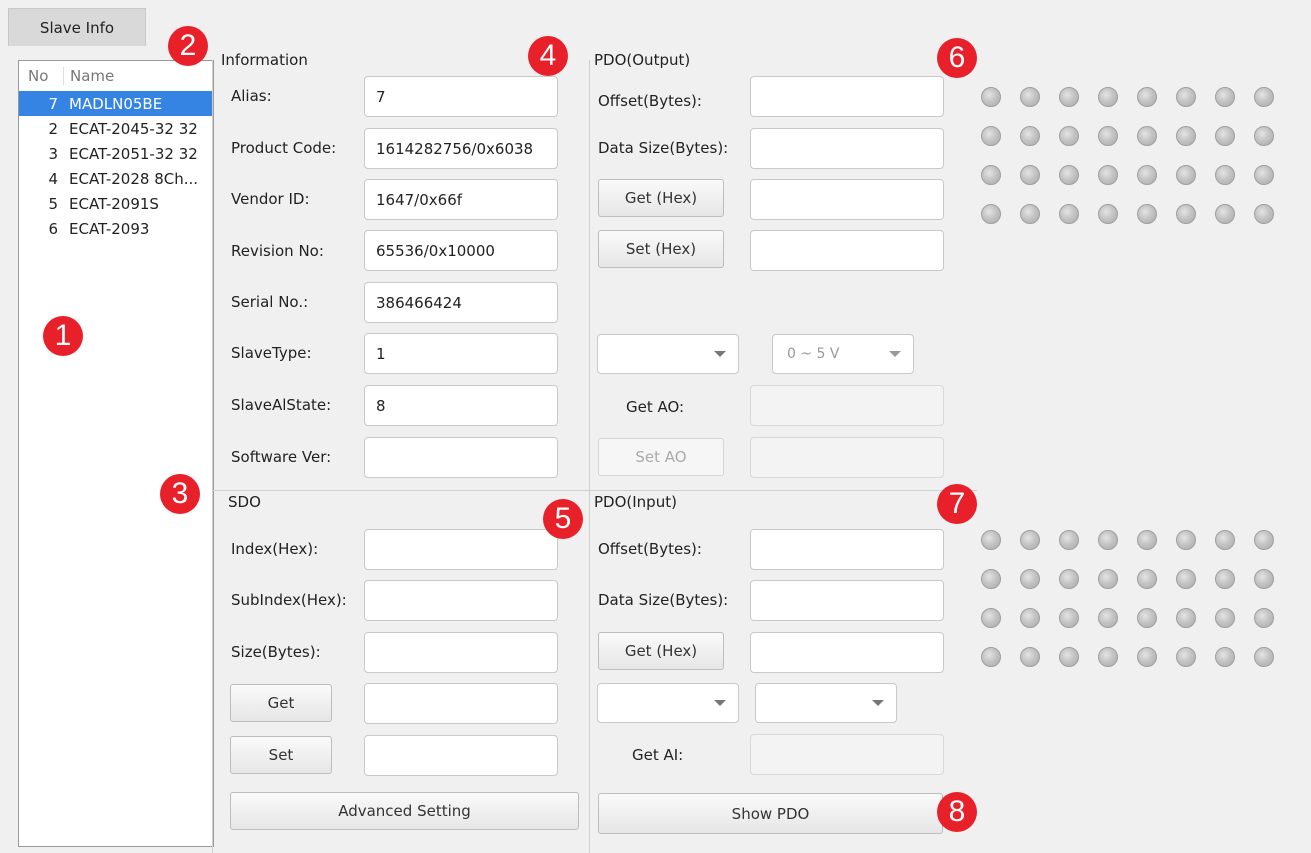 The width and height of the screenshot is (1311, 853). I want to click on output-datasize-label: Data Size(Bytes):, so click(663, 148).